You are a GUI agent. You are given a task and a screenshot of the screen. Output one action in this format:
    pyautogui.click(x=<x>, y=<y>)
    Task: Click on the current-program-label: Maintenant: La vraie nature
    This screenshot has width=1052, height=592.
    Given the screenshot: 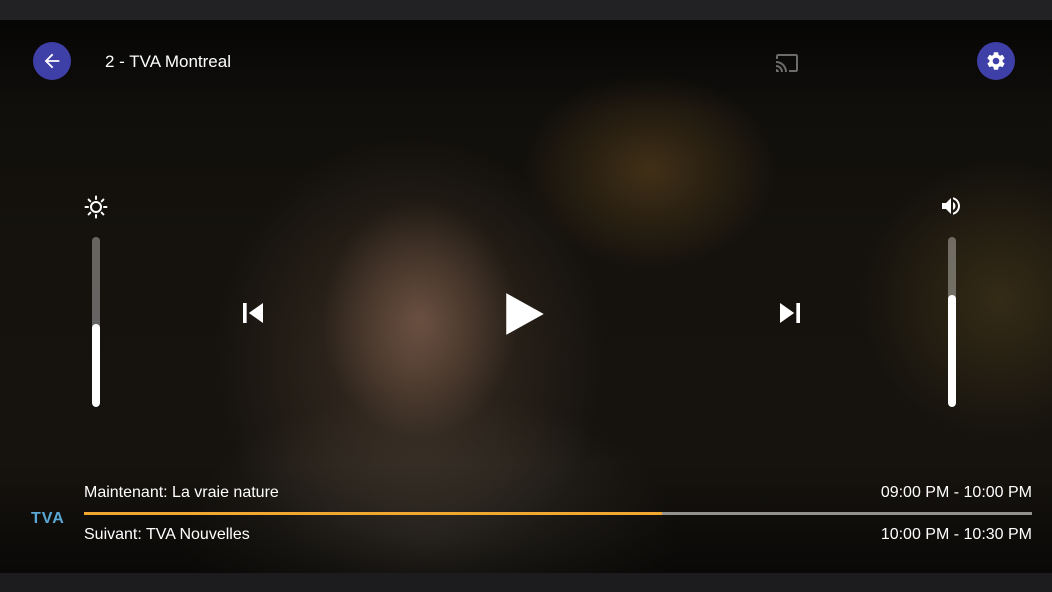 What is the action you would take?
    pyautogui.click(x=181, y=492)
    